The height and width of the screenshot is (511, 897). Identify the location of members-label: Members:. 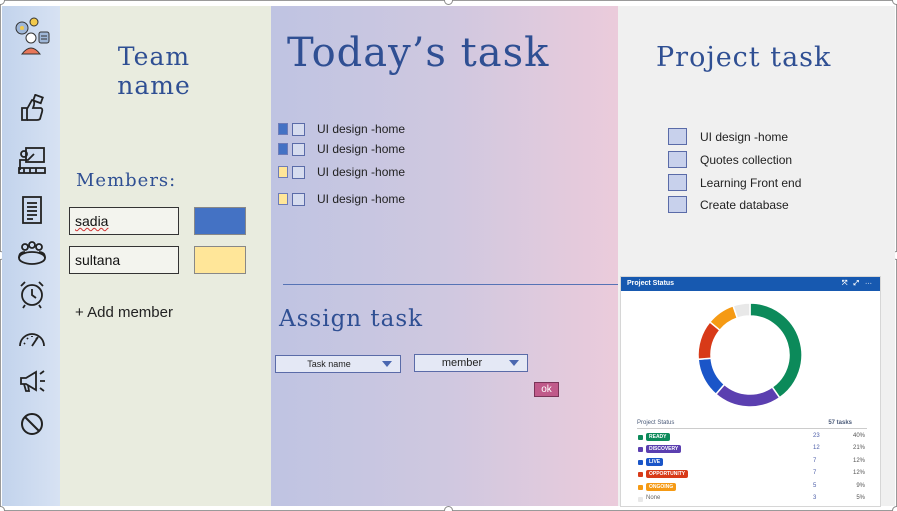
(126, 180).